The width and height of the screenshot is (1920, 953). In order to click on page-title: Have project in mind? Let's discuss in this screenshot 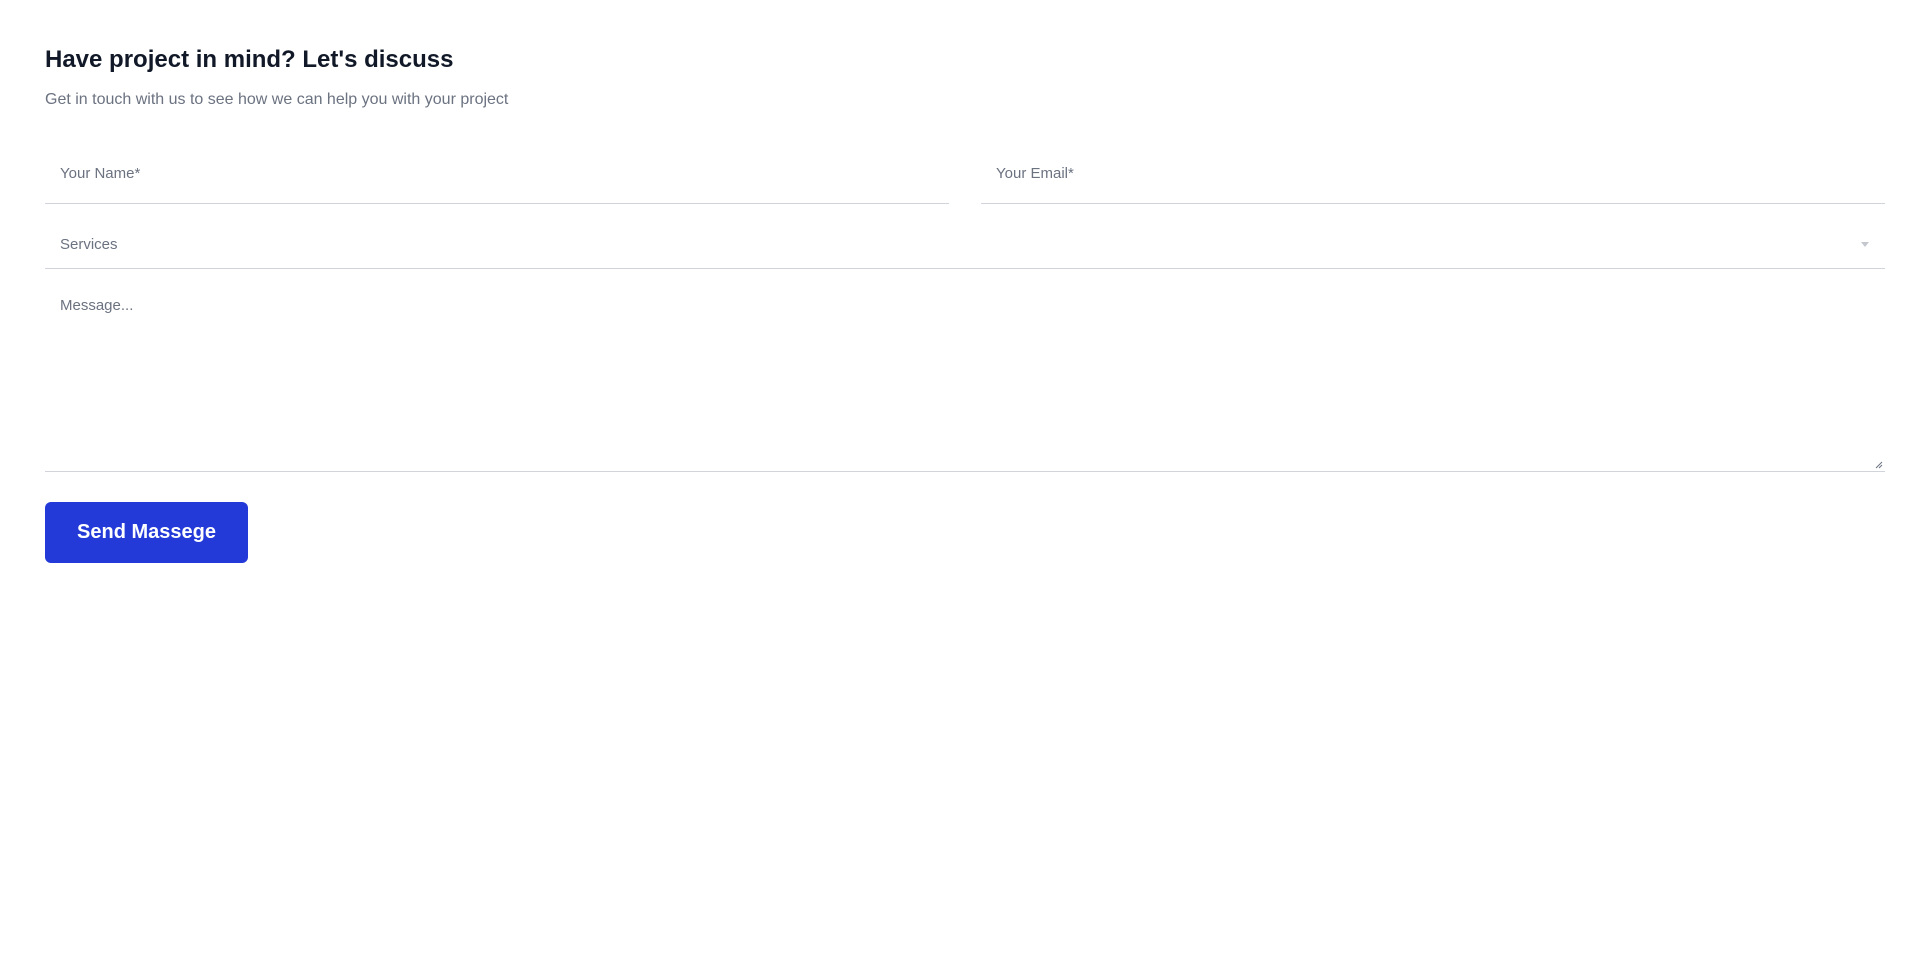, I will do `click(249, 59)`.